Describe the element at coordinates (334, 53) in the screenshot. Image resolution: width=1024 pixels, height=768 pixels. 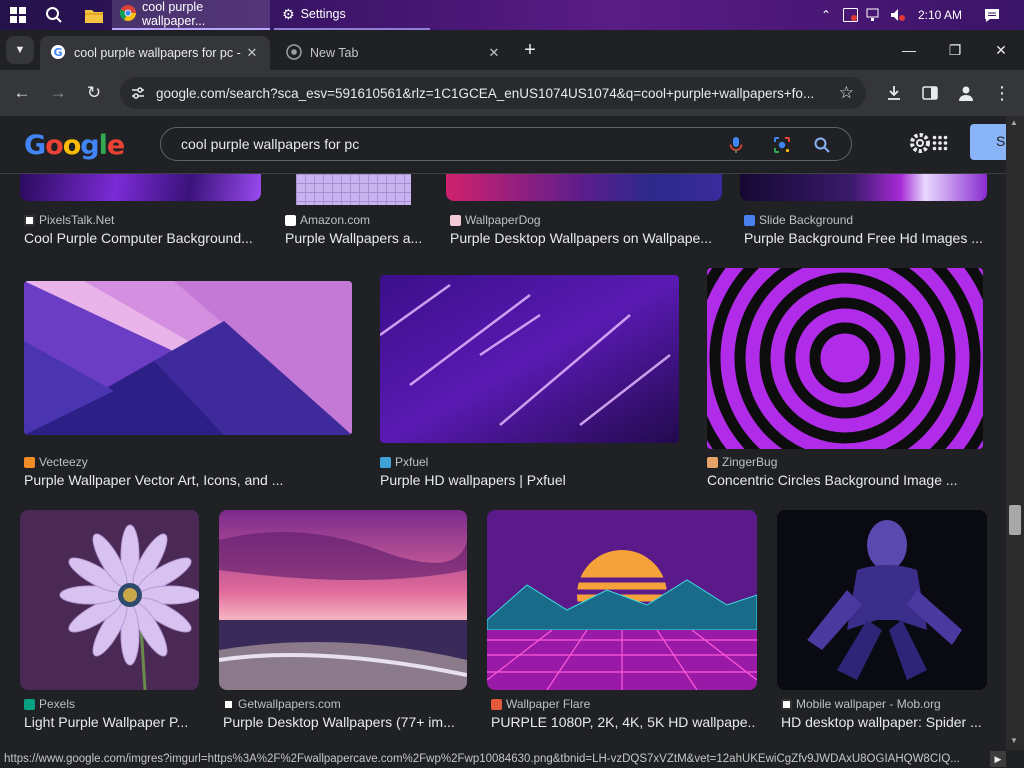
I see `tab-title: New Tab` at that location.